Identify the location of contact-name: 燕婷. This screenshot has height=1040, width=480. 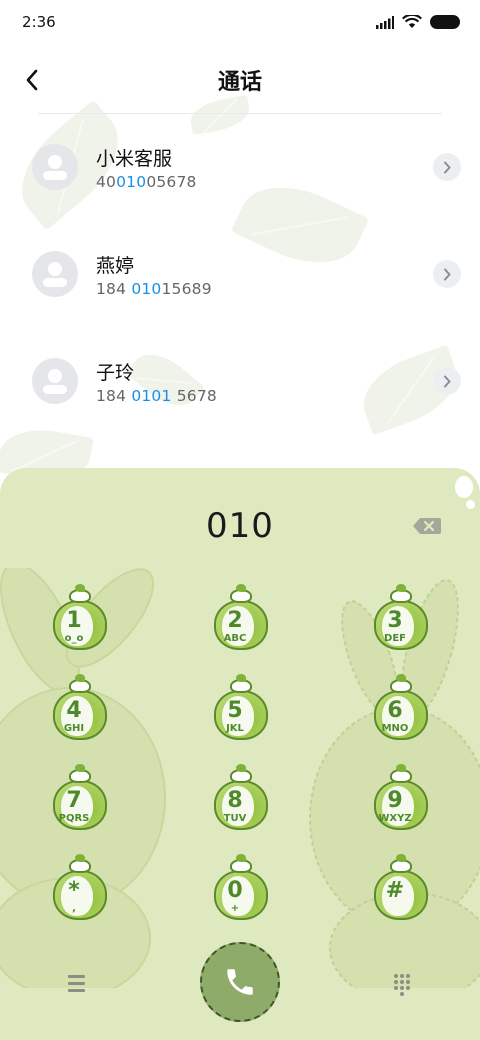
(115, 266).